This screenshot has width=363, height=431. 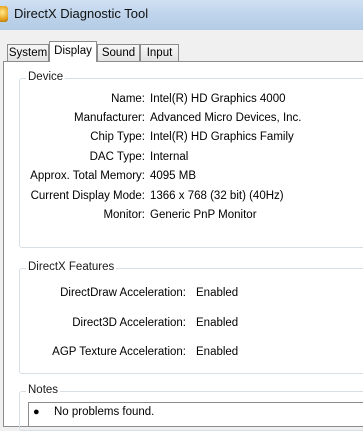 I want to click on directdraw-label: DirectDraw Acceleration:, so click(x=123, y=293).